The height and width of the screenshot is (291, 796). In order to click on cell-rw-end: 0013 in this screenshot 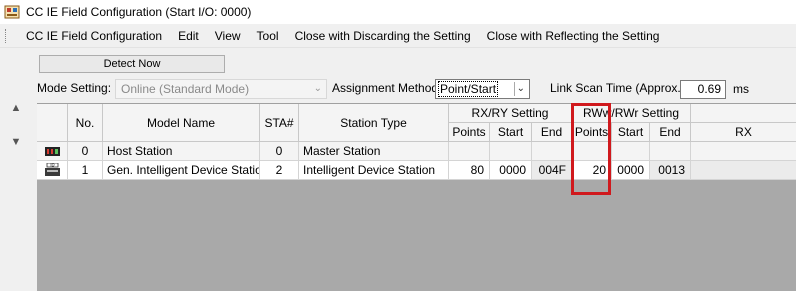, I will do `click(670, 170)`.